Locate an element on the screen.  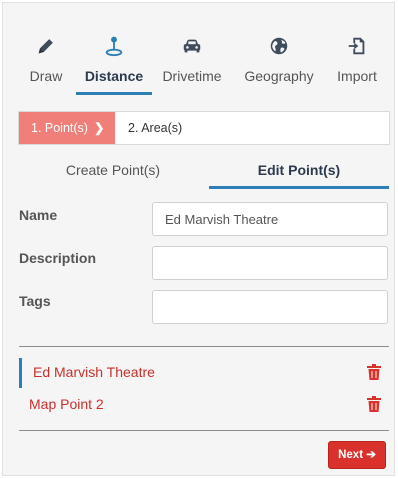
tab-geography: Geography is located at coordinates (279, 66).